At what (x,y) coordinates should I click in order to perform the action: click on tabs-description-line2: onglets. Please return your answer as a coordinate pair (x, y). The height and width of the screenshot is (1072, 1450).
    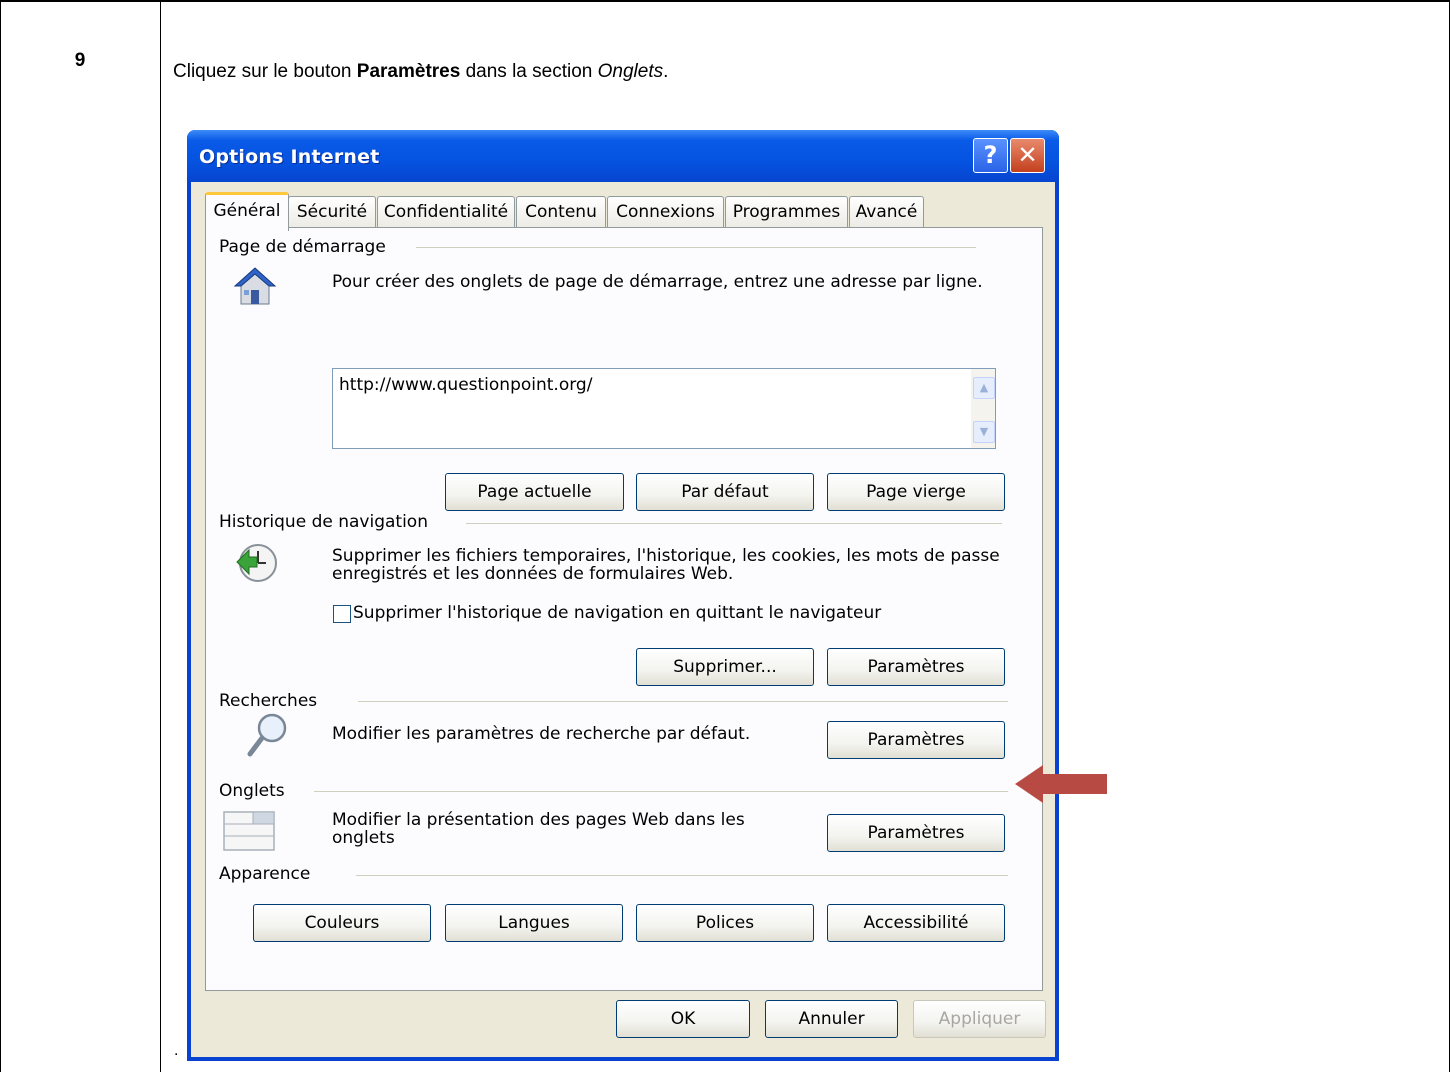
    Looking at the image, I should click on (363, 838).